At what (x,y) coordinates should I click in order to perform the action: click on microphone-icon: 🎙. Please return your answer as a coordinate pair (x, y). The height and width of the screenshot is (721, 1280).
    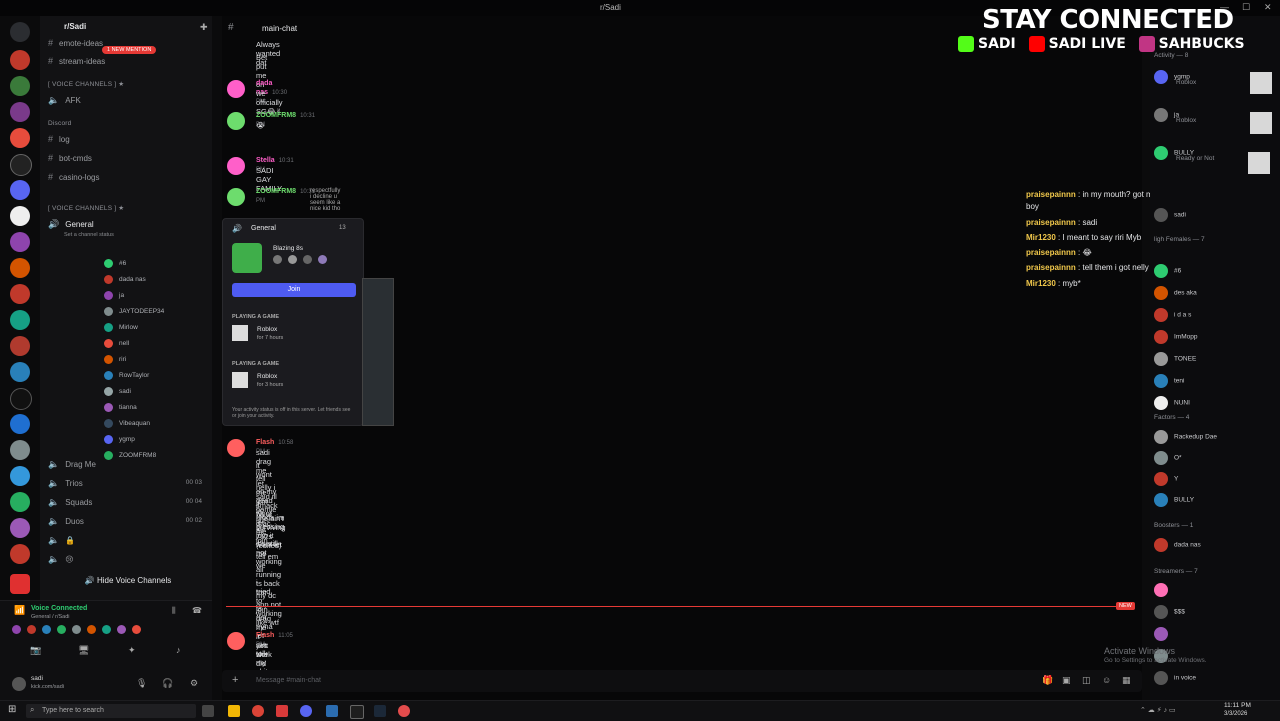
    Looking at the image, I should click on (141, 683).